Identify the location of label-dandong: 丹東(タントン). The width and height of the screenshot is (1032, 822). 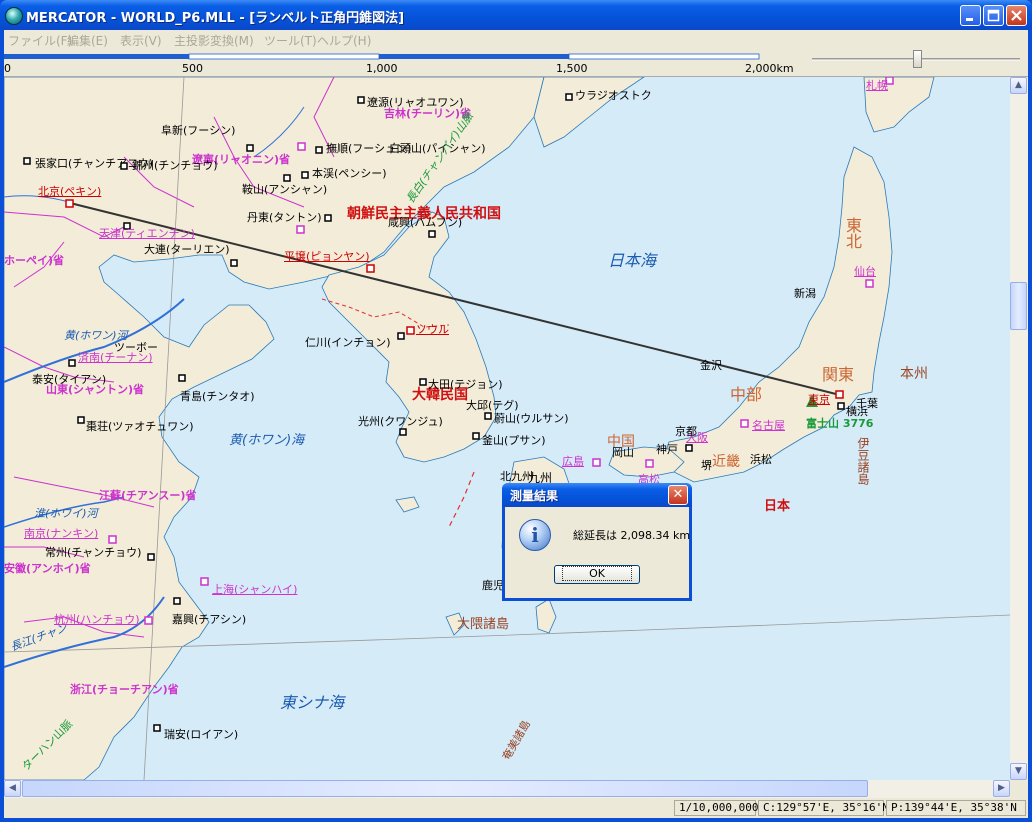
(284, 217).